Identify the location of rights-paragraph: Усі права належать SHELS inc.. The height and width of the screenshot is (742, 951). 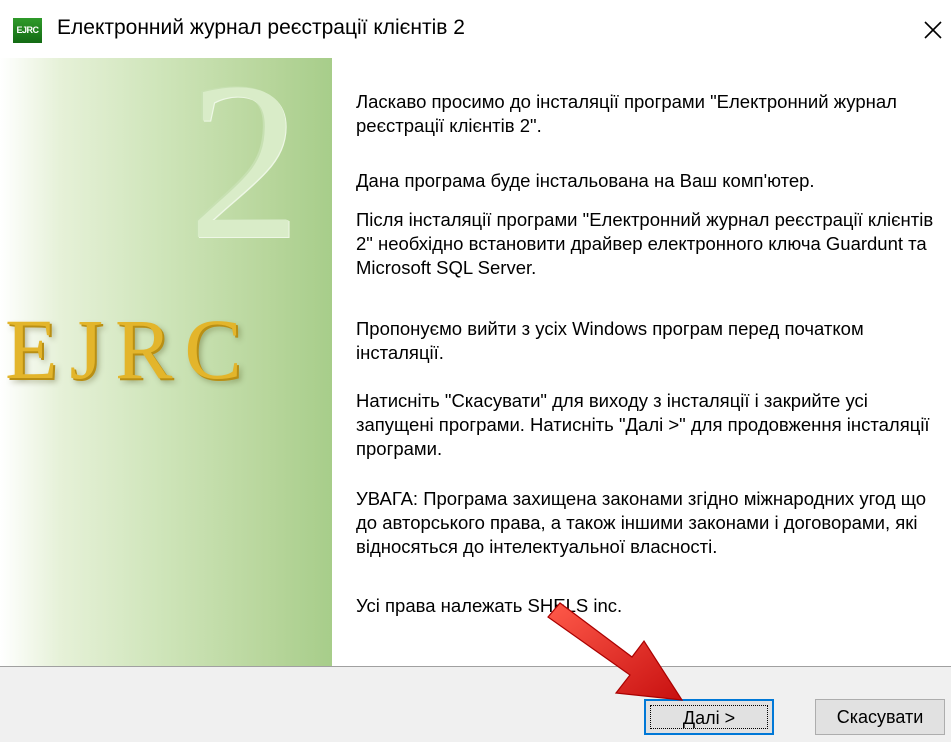
(489, 605).